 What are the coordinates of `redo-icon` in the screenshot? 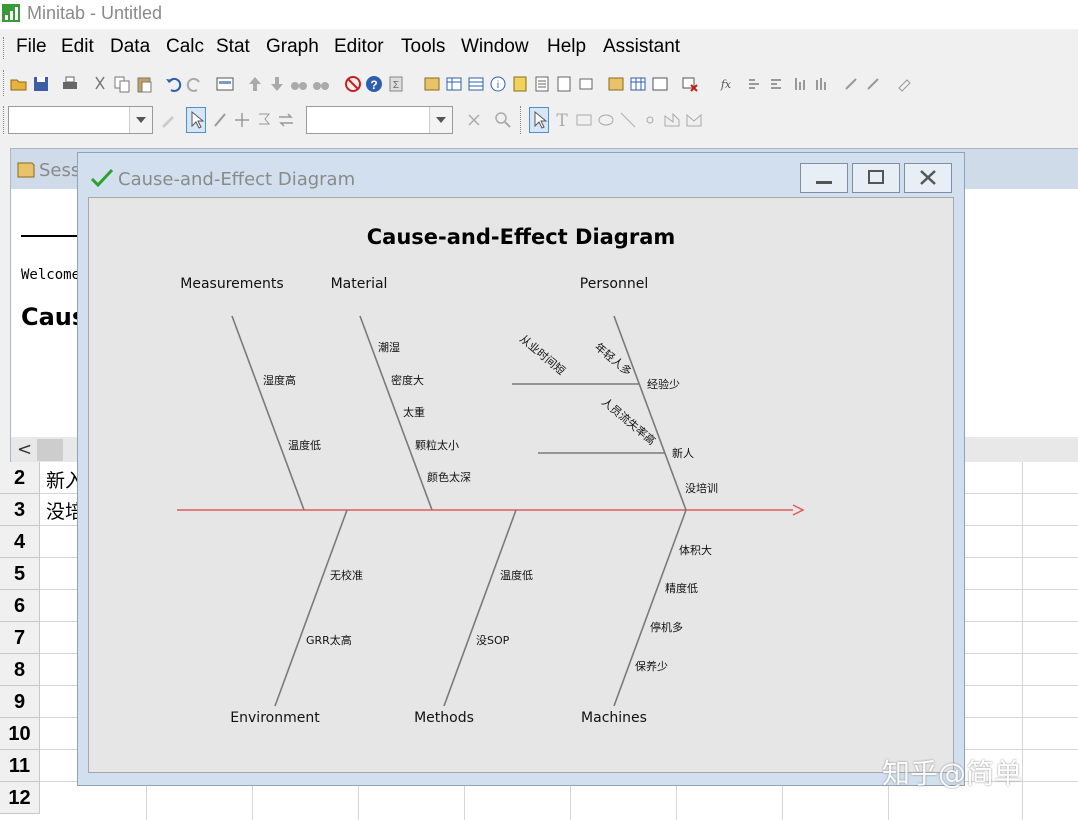 It's located at (195, 84).